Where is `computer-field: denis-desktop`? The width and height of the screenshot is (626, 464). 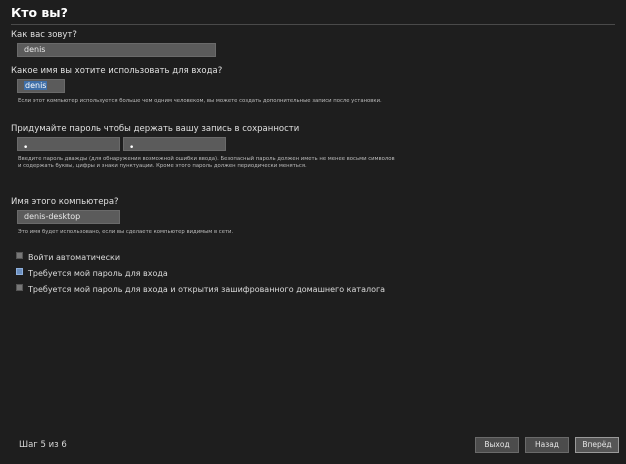
computer-field: denis-desktop is located at coordinates (68, 217).